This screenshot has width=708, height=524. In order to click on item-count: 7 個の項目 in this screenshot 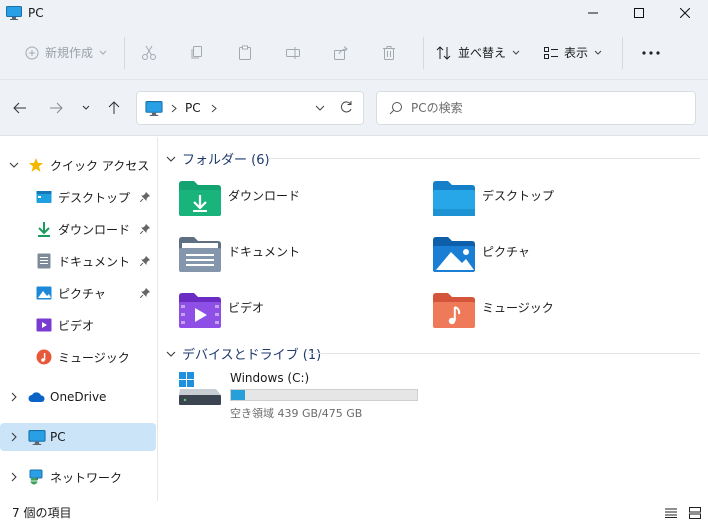, I will do `click(42, 513)`.